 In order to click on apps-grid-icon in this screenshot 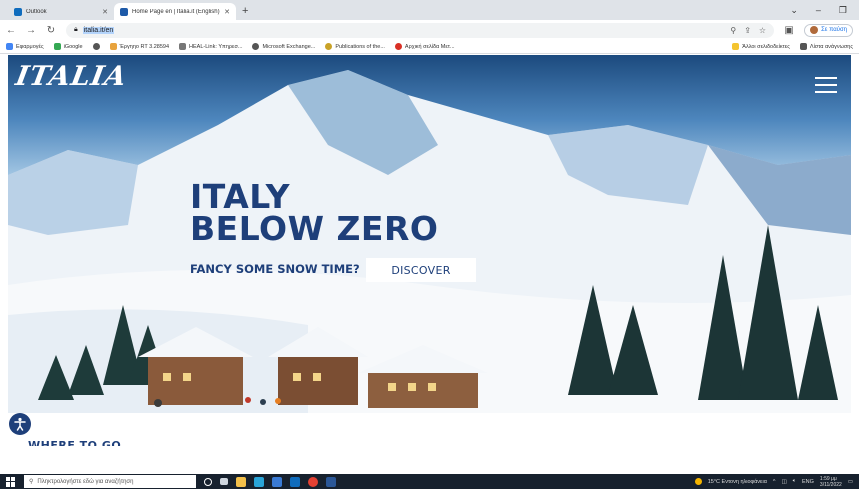, I will do `click(9, 46)`.